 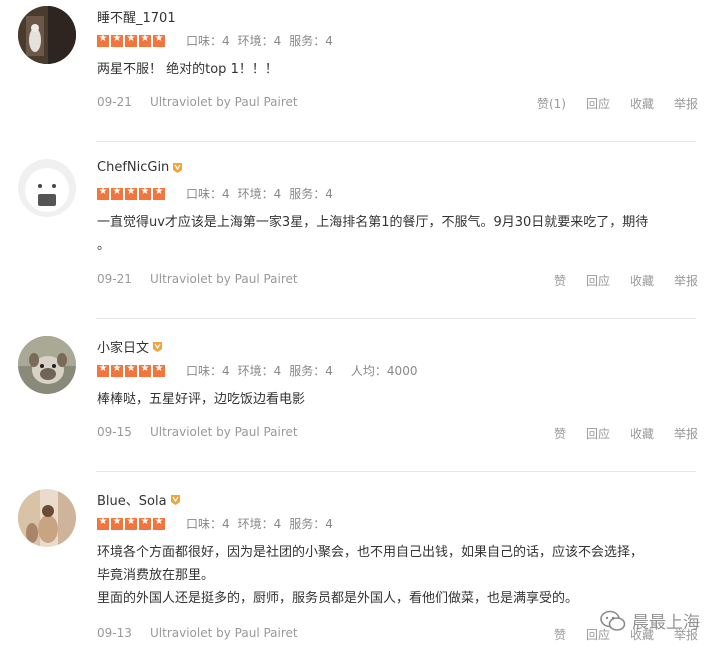 What do you see at coordinates (201, 399) in the screenshot?
I see `review-text-line: 棒棒哒，五星好评，边吃饭边看电影` at bounding box center [201, 399].